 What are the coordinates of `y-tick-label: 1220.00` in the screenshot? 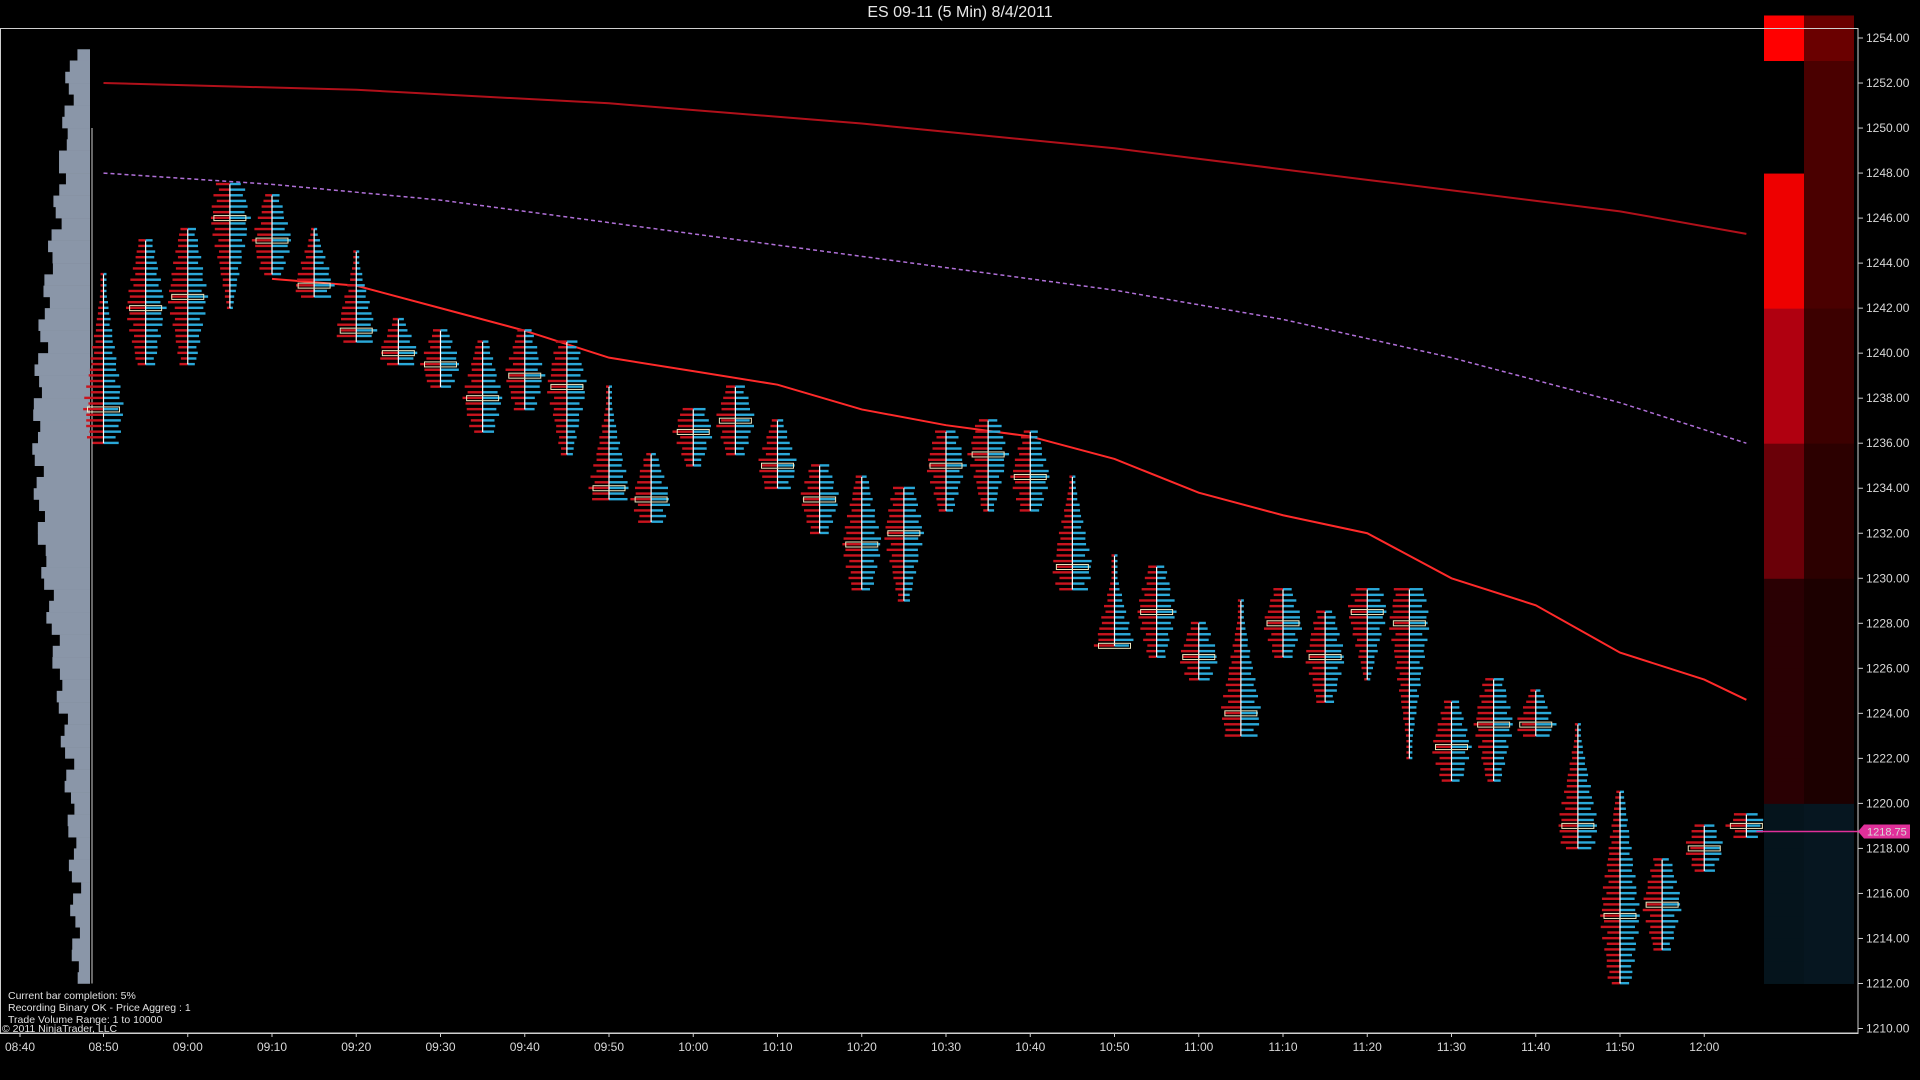 It's located at (1888, 803).